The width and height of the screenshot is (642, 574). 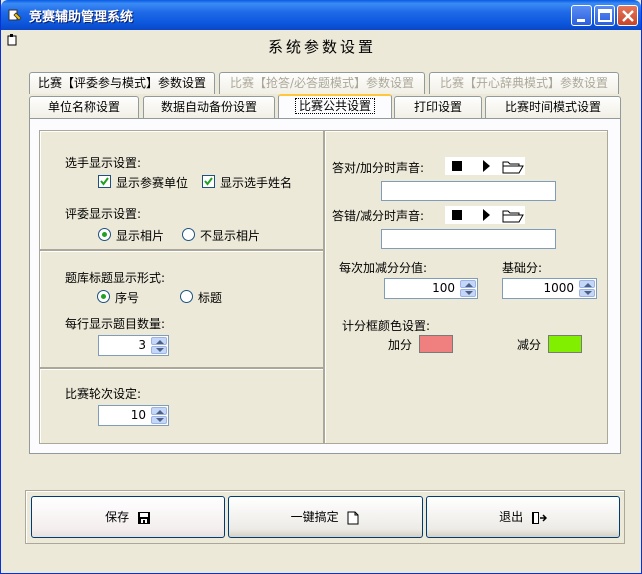 What do you see at coordinates (103, 214) in the screenshot?
I see `judge-heading: 评委显示设置:` at bounding box center [103, 214].